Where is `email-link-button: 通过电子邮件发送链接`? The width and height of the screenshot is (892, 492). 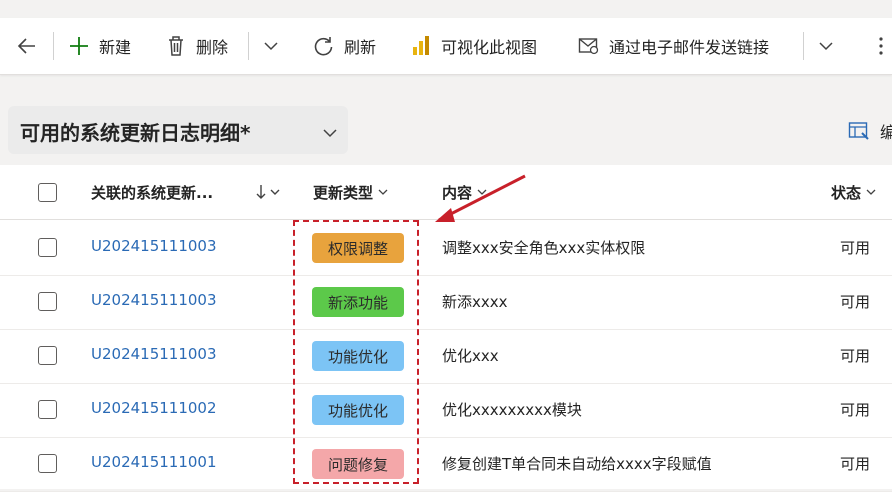
email-link-button: 通过电子邮件发送链接 is located at coordinates (673, 46).